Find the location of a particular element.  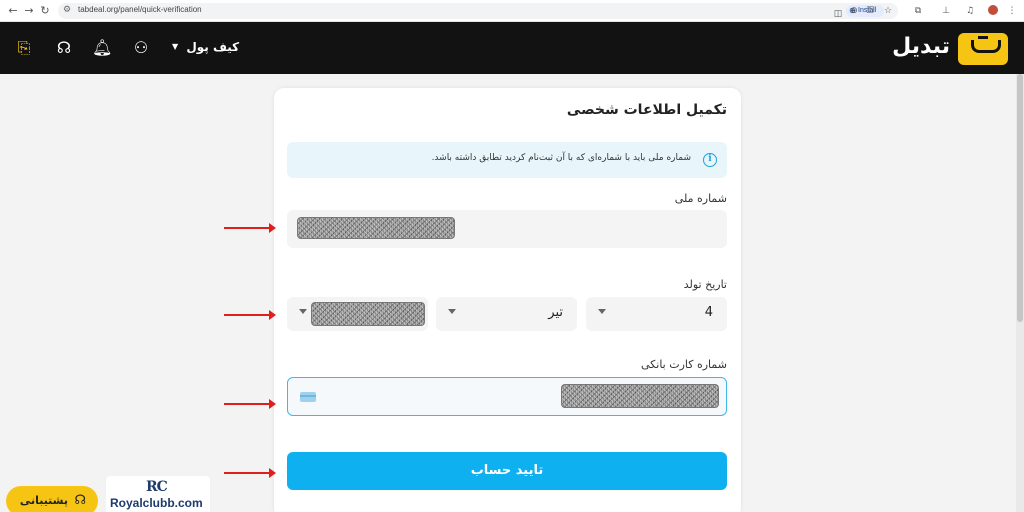

page-scrollbar is located at coordinates (1020, 293).